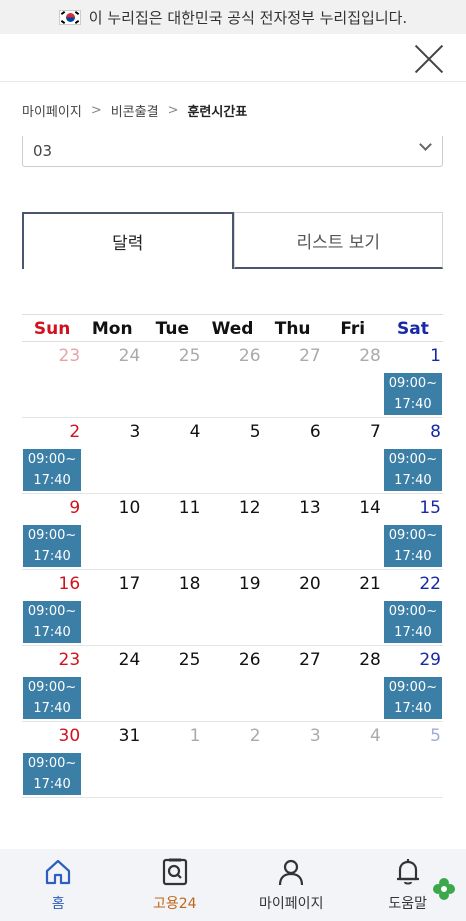 This screenshot has height=921, width=466. I want to click on bottom-nav: 홈 고용24 마이페이지 도움말, so click(233, 885).